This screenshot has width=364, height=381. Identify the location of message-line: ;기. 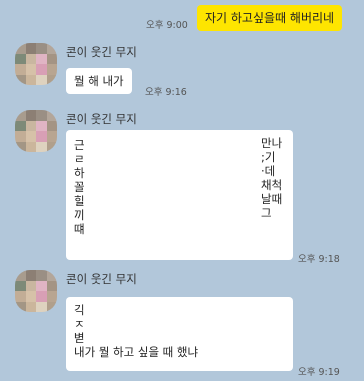
(268, 157).